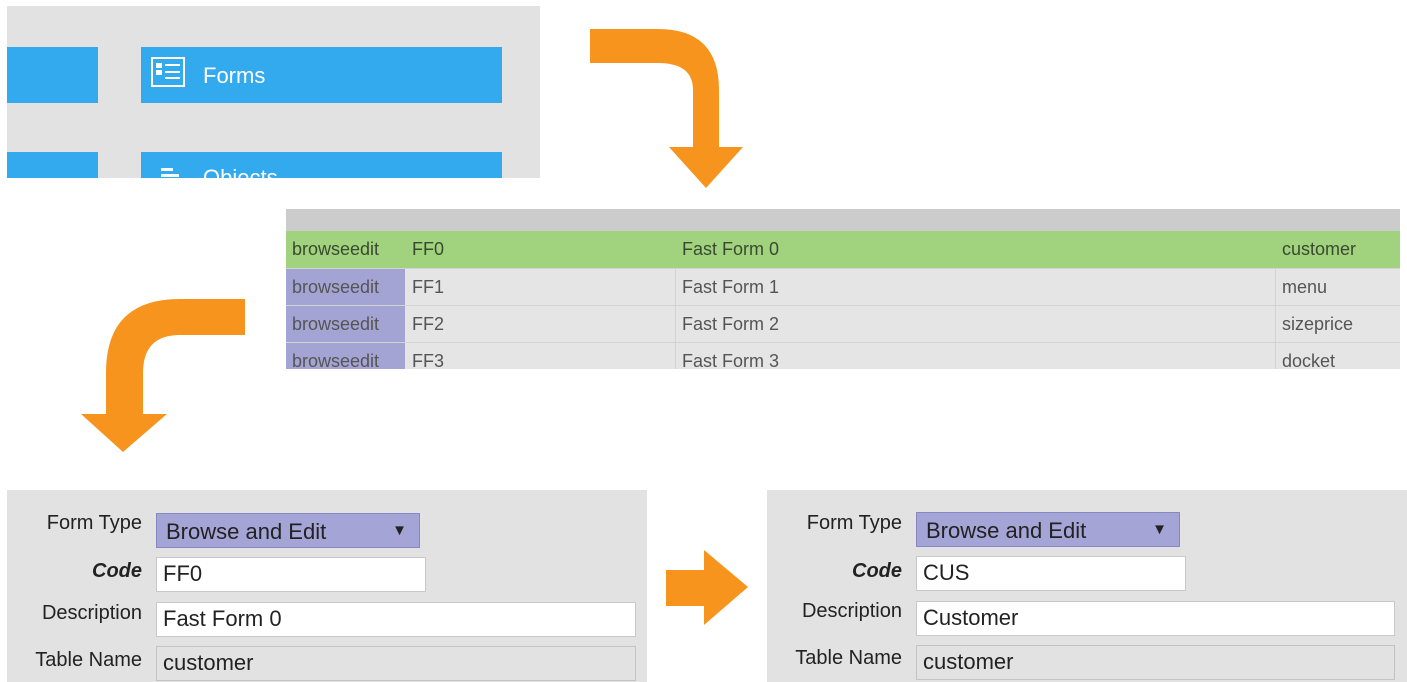  Describe the element at coordinates (428, 249) in the screenshot. I see `row-code: FF0` at that location.